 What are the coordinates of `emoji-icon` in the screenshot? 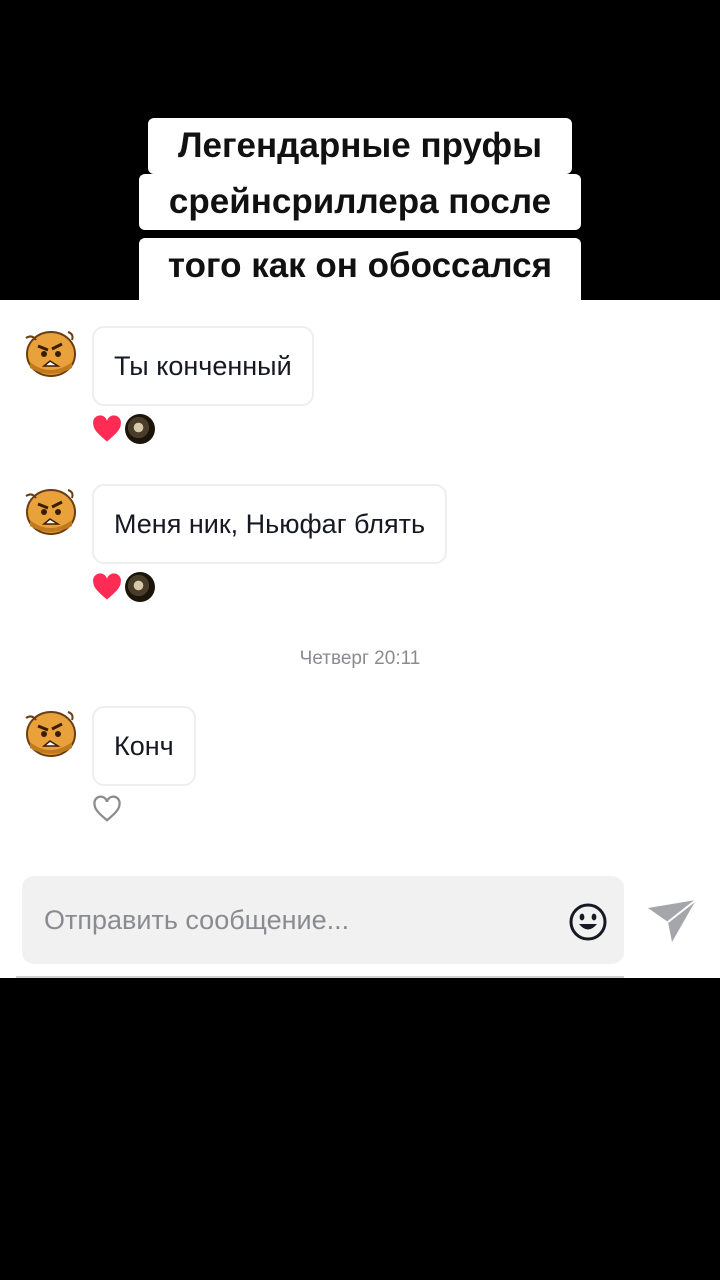 It's located at (588, 922).